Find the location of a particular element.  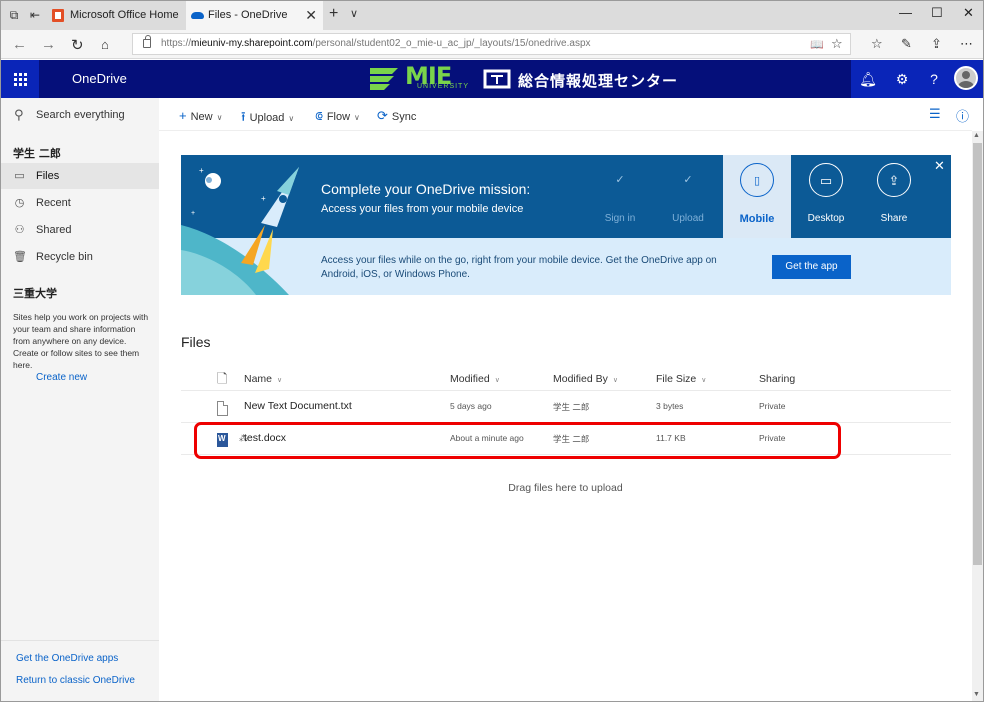

sidebar-item-label: Recent is located at coordinates (53, 203).